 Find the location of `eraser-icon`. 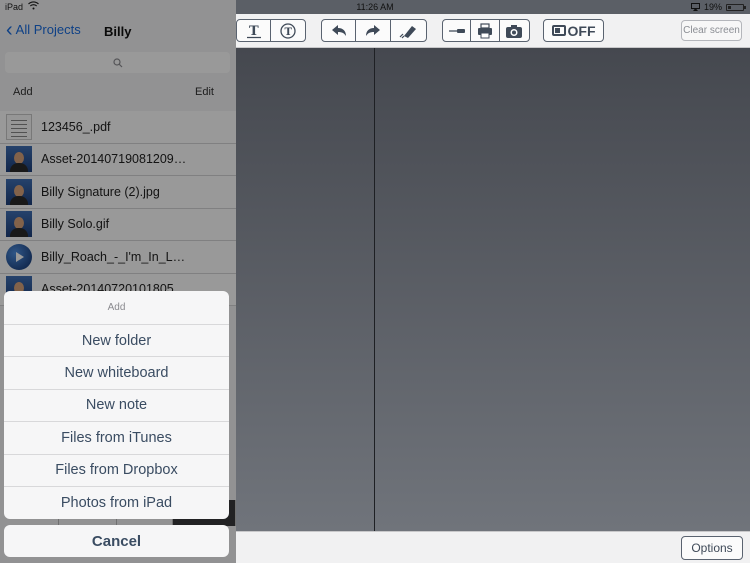

eraser-icon is located at coordinates (408, 31).